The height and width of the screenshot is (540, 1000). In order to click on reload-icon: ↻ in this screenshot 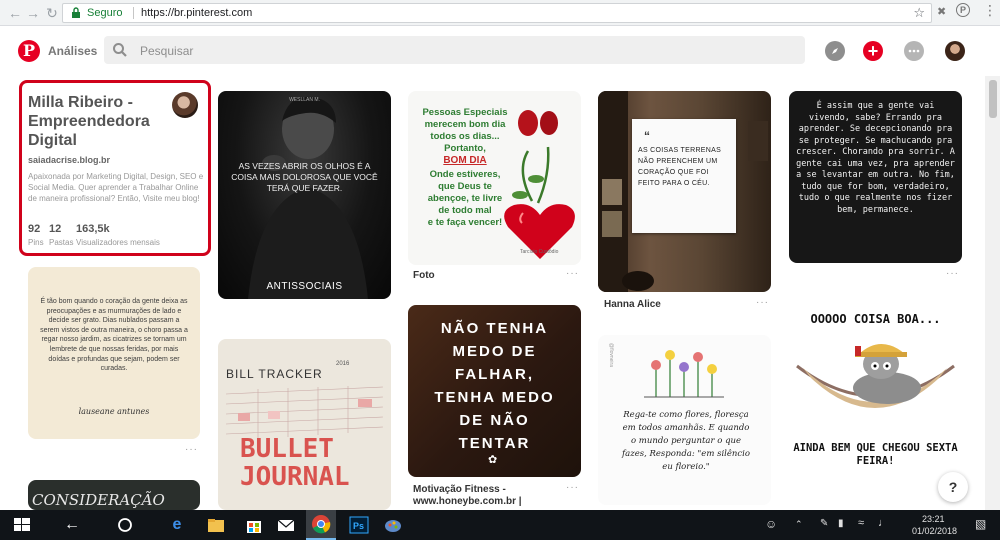, I will do `click(52, 13)`.